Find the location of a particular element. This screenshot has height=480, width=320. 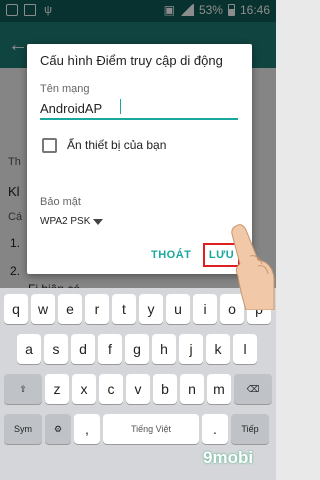

watermark: 9mobi is located at coordinates (228, 457).